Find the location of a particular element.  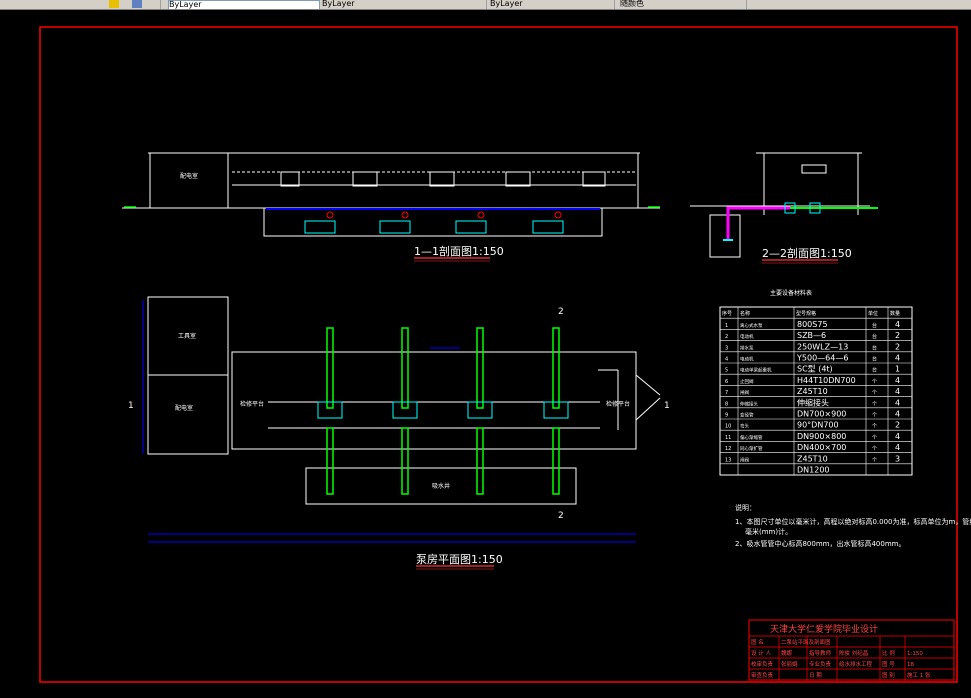

table-cell-name: 电动机 is located at coordinates (747, 359).